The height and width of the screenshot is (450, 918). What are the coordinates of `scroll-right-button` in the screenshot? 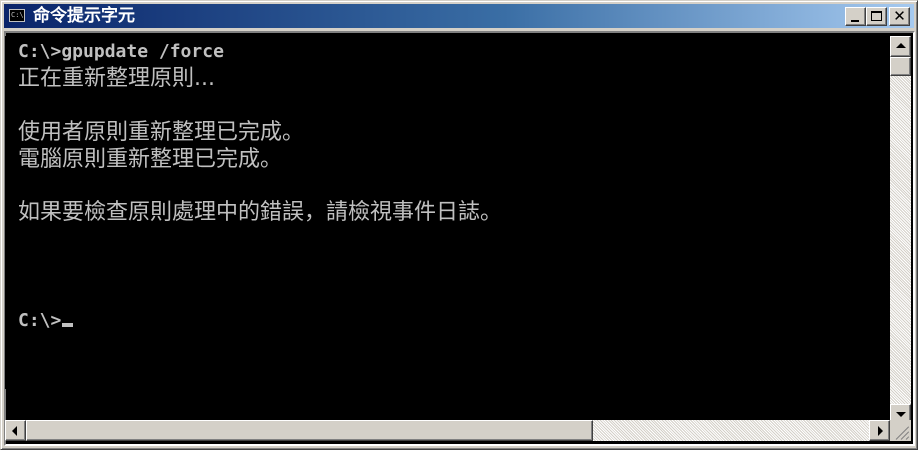 It's located at (879, 430).